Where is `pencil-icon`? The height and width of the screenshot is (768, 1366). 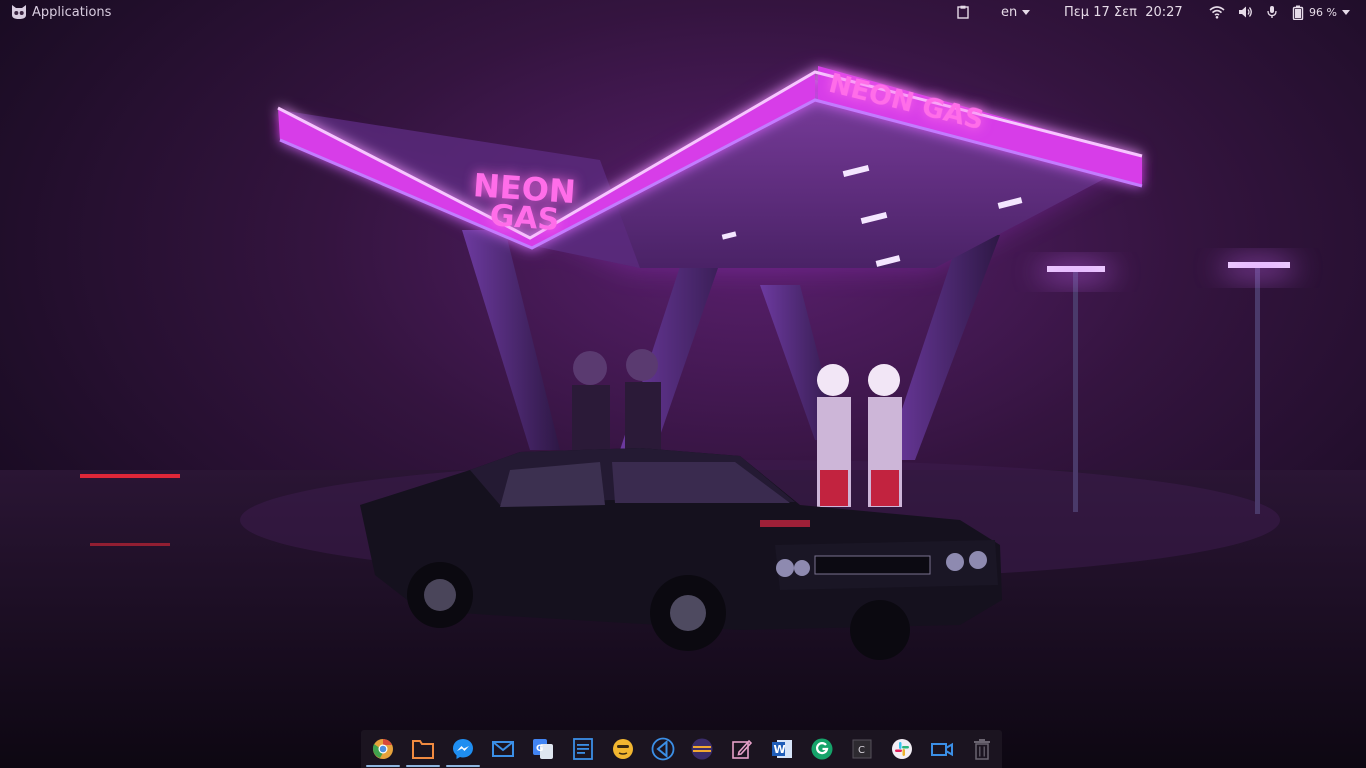 pencil-icon is located at coordinates (742, 749).